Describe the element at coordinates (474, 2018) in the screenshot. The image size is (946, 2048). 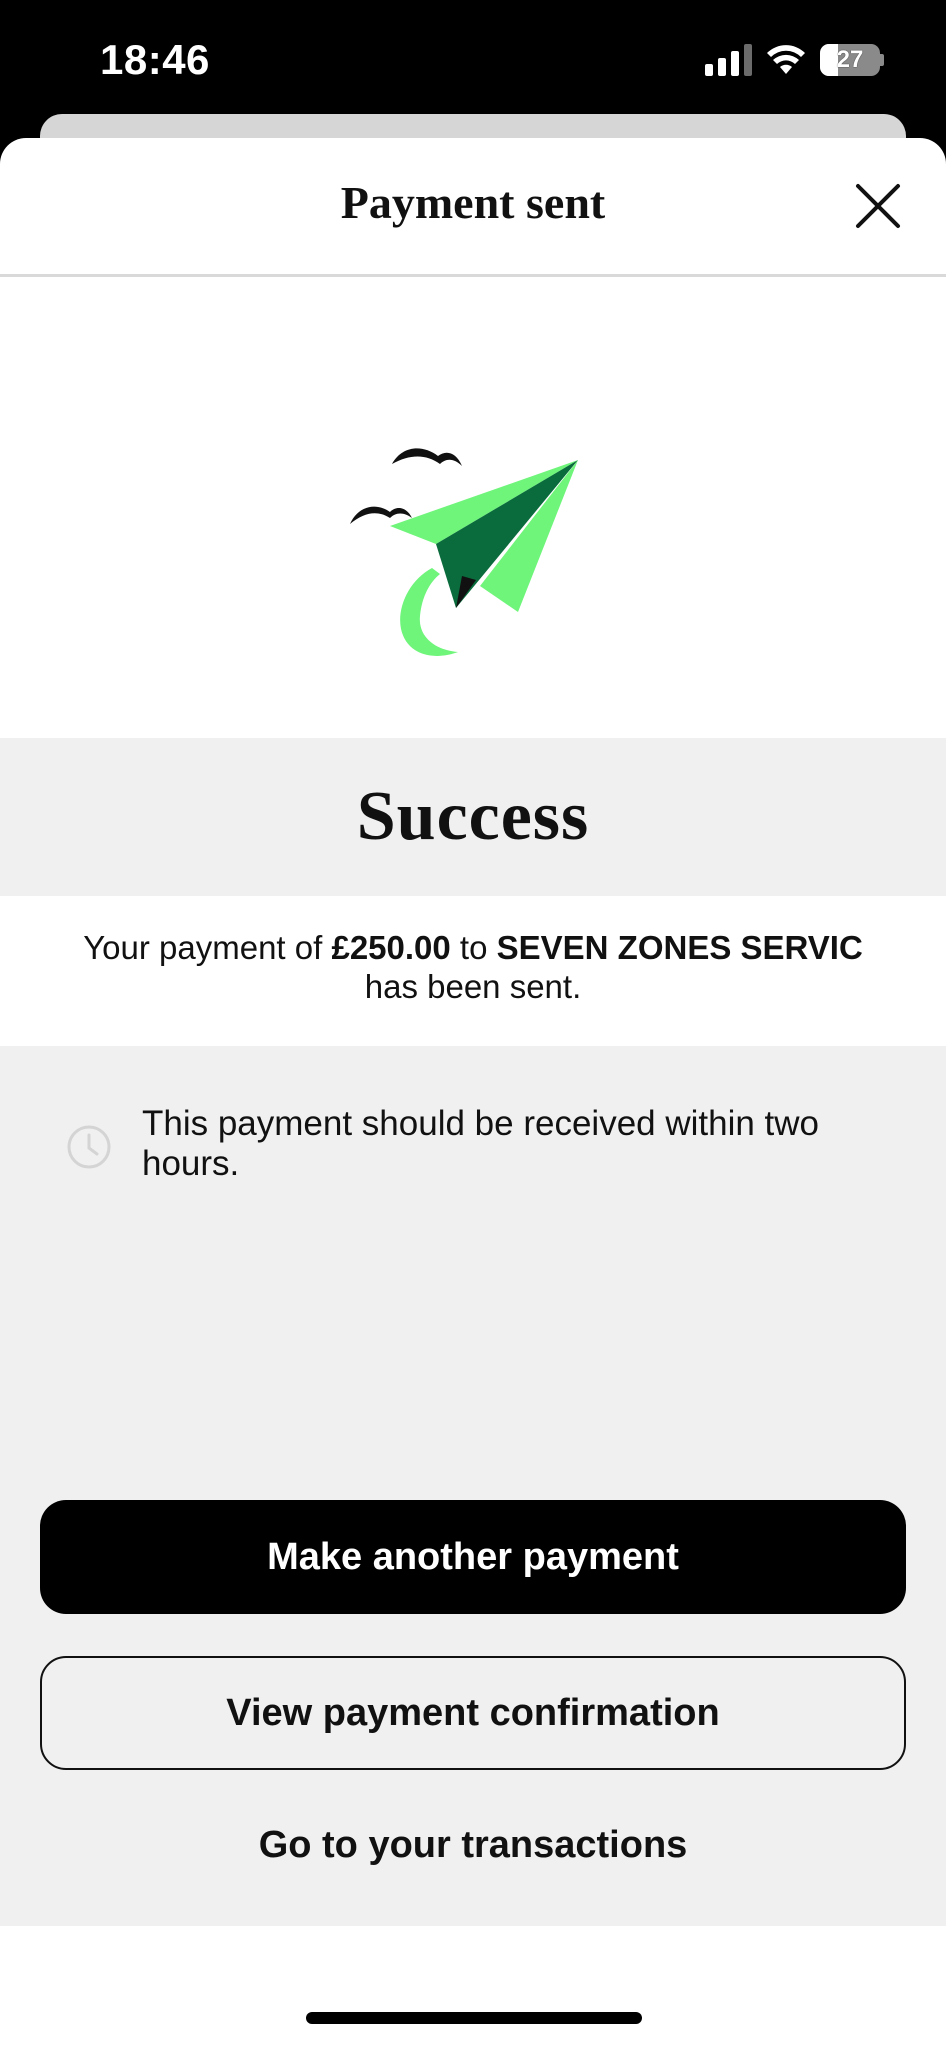
I see `home-indicator` at that location.